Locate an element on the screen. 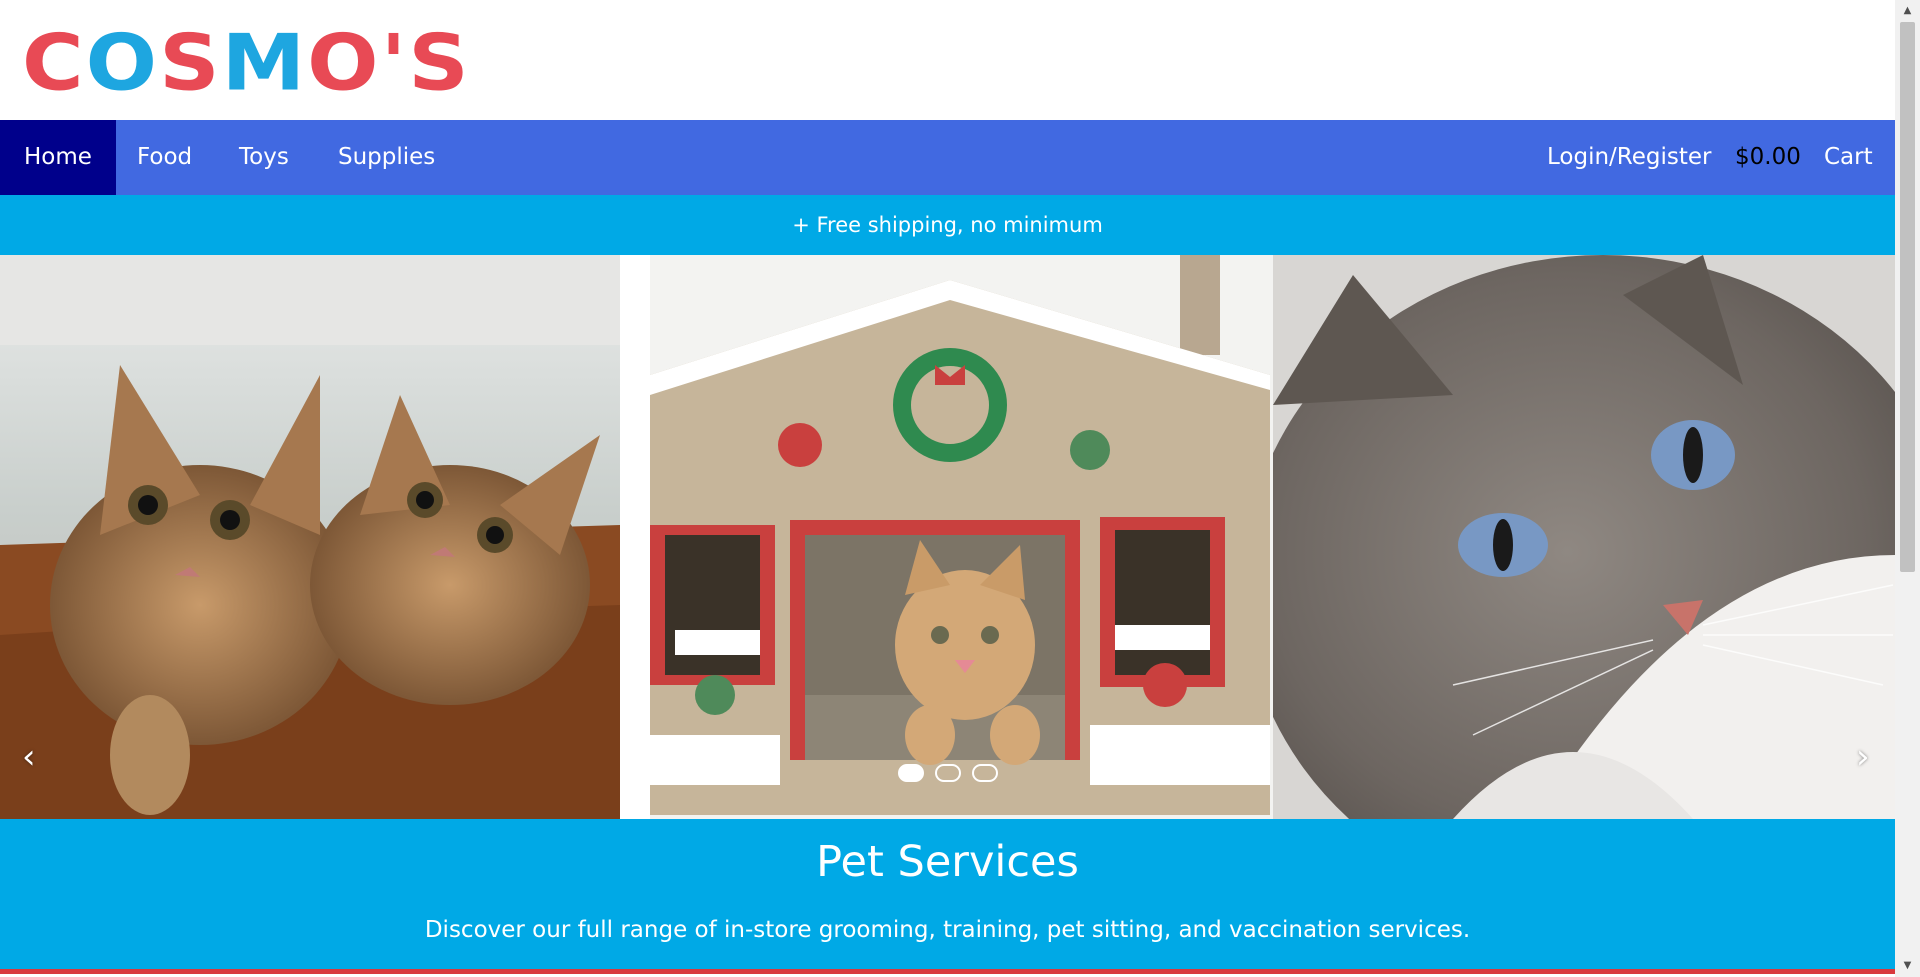 Image resolution: width=1920 pixels, height=977 pixels. page-scrollbar: ▲ ▼ is located at coordinates (1907, 488).